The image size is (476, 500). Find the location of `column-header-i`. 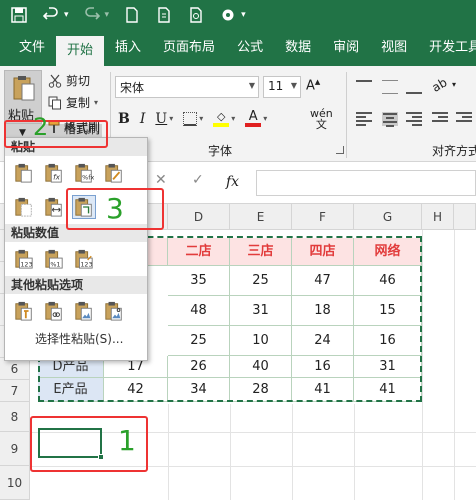

column-header-i is located at coordinates (465, 217).